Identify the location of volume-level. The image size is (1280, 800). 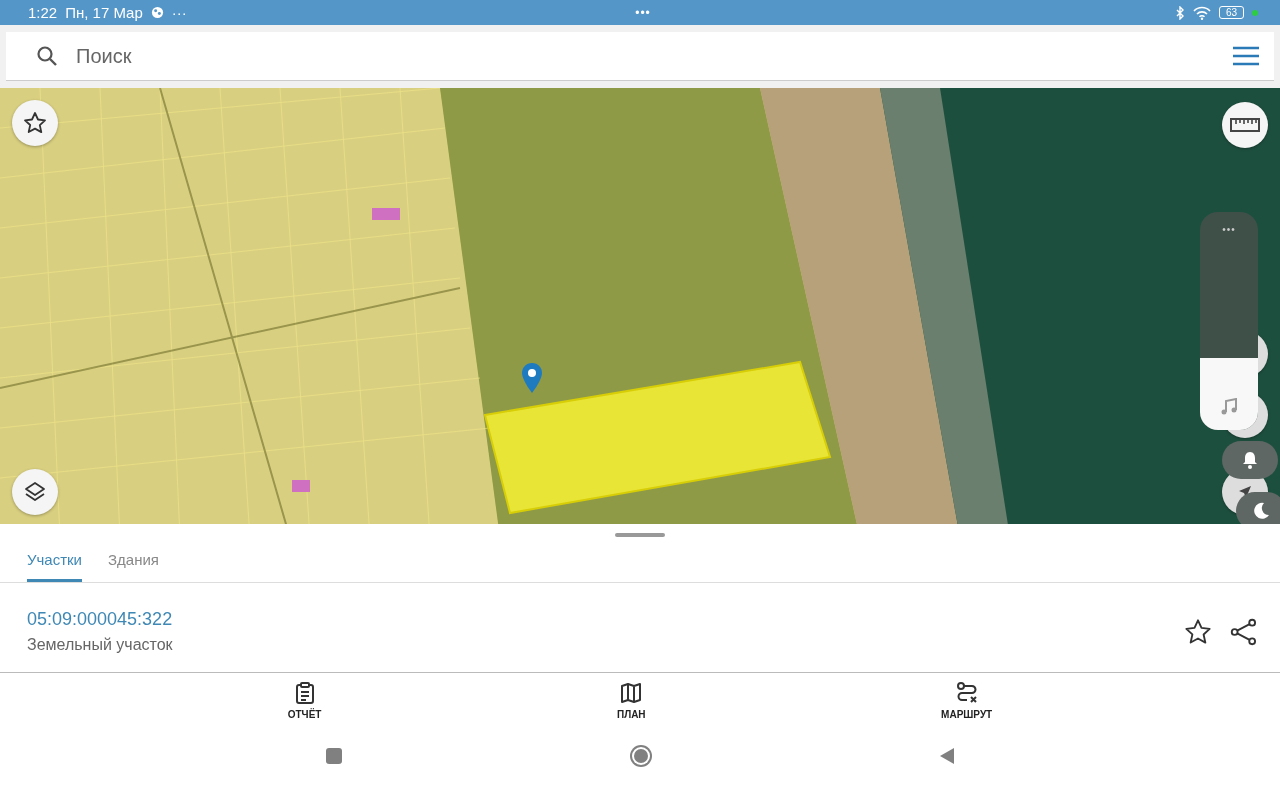
(1229, 394).